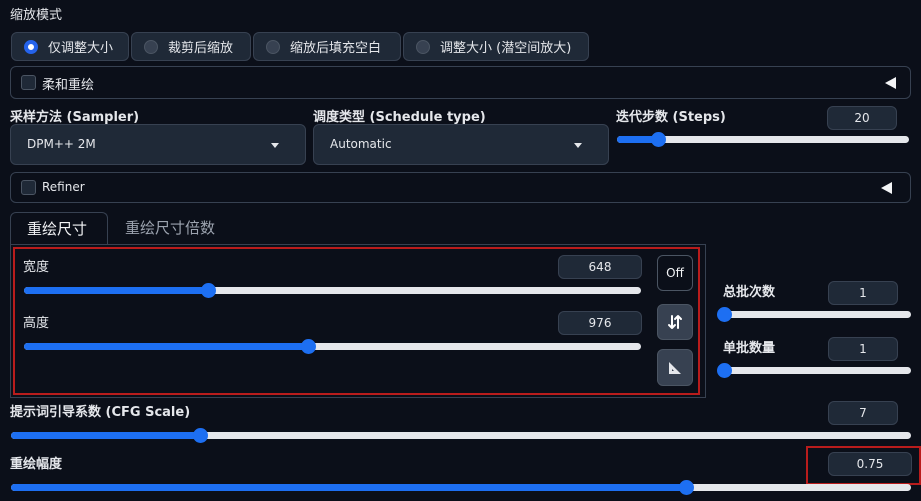 This screenshot has width=921, height=501. Describe the element at coordinates (68, 85) in the screenshot. I see `soft-inpaint-label: 柔和重绘` at that location.